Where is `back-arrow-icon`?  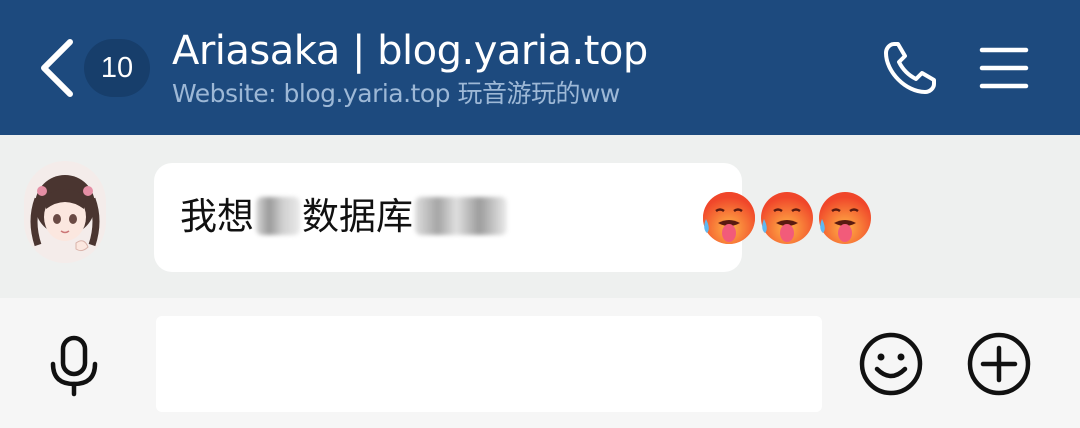 back-arrow-icon is located at coordinates (57, 68).